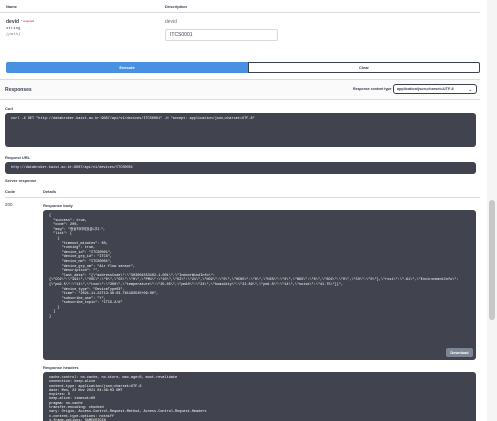  What do you see at coordinates (18, 157) in the screenshot?
I see `request-url-label: Request URL` at bounding box center [18, 157].